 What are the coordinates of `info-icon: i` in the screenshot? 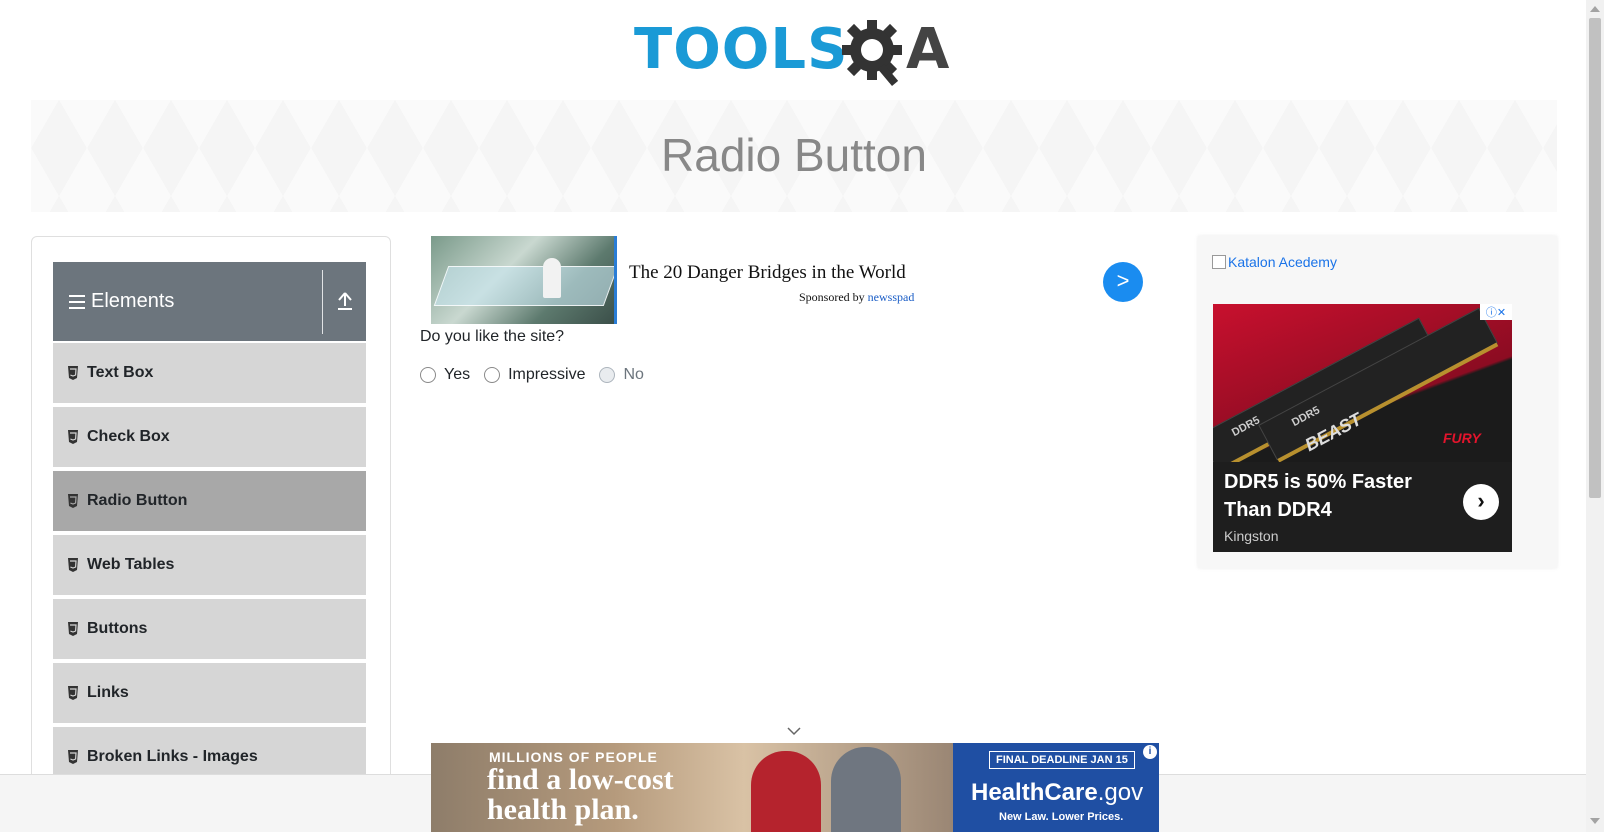 It's located at (1150, 752).